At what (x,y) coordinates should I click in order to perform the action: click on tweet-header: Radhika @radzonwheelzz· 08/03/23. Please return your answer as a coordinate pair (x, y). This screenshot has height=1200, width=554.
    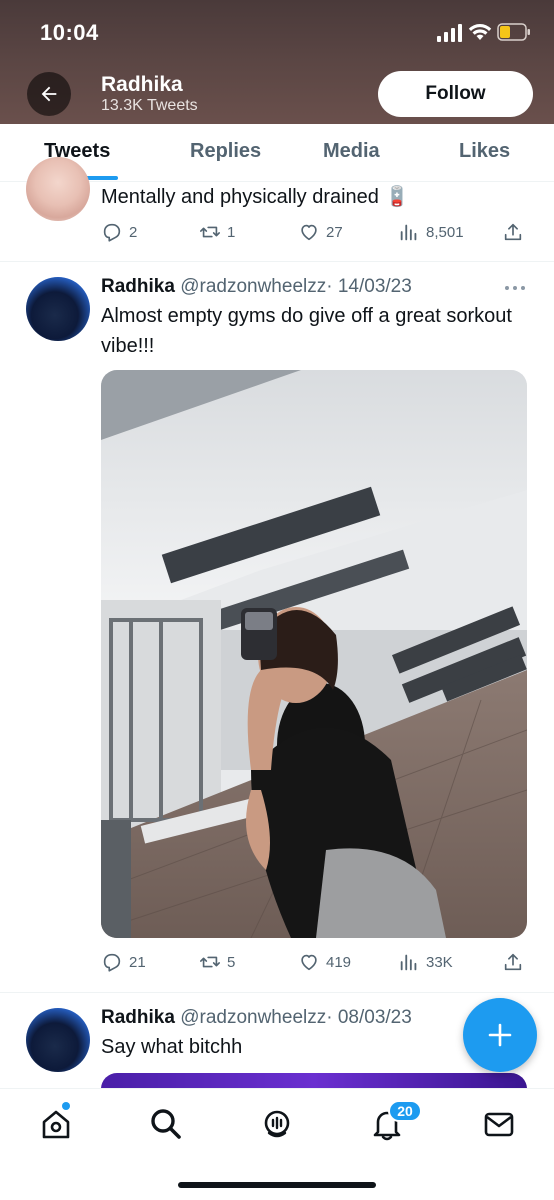
    Looking at the image, I should click on (256, 1018).